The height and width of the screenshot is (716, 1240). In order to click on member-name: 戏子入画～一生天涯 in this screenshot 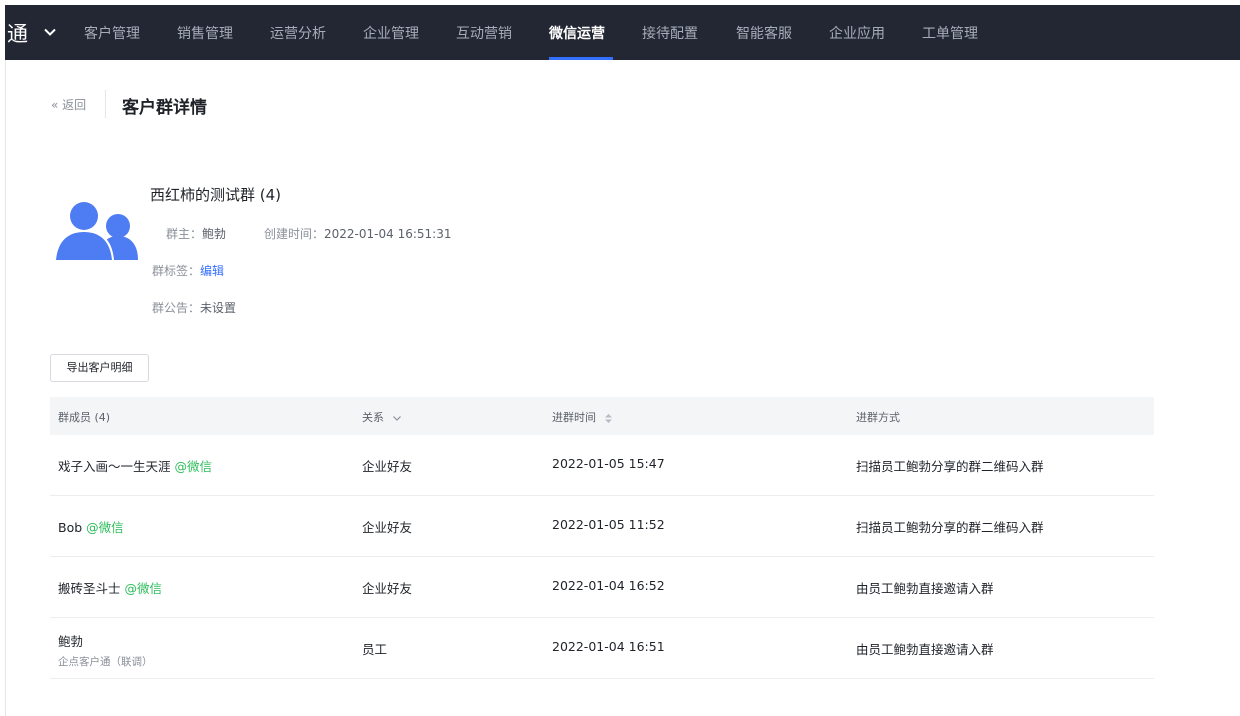, I will do `click(114, 466)`.